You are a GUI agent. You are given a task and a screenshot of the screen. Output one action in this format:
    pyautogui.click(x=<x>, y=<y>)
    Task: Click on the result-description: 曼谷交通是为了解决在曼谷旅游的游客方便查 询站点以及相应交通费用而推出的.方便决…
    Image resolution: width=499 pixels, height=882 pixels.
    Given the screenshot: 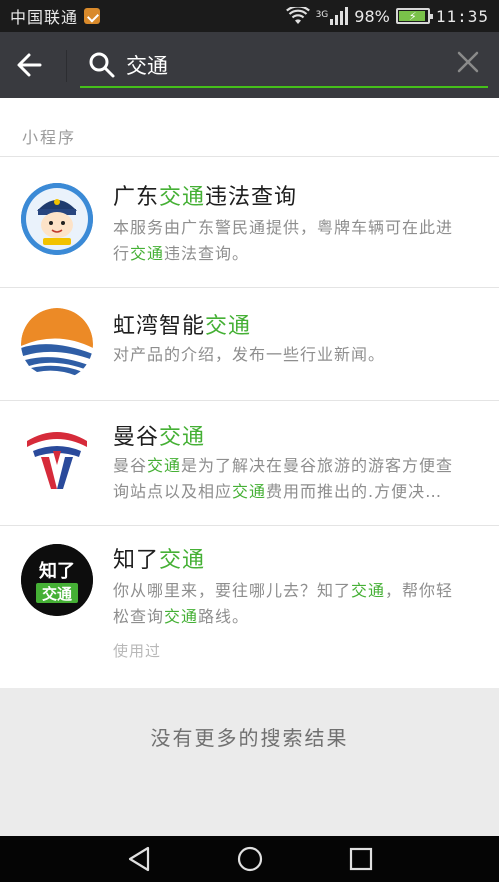 What is the action you would take?
    pyautogui.click(x=298, y=479)
    